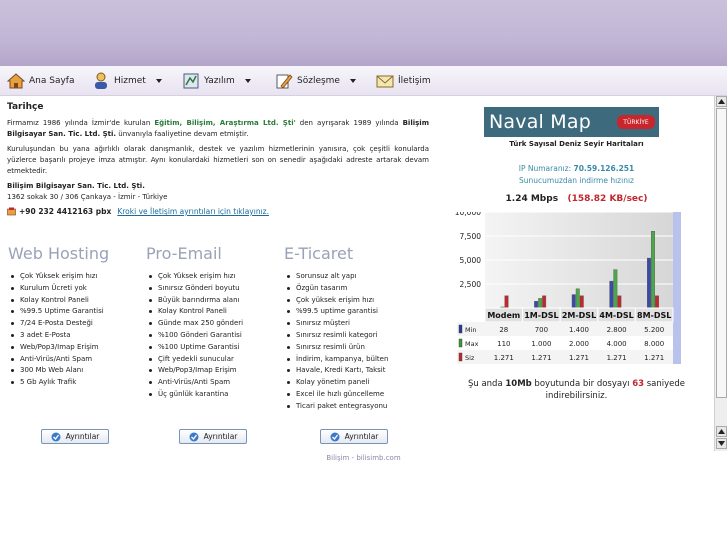 This screenshot has height=545, width=727. I want to click on nav-label: Sözleşme, so click(318, 81).